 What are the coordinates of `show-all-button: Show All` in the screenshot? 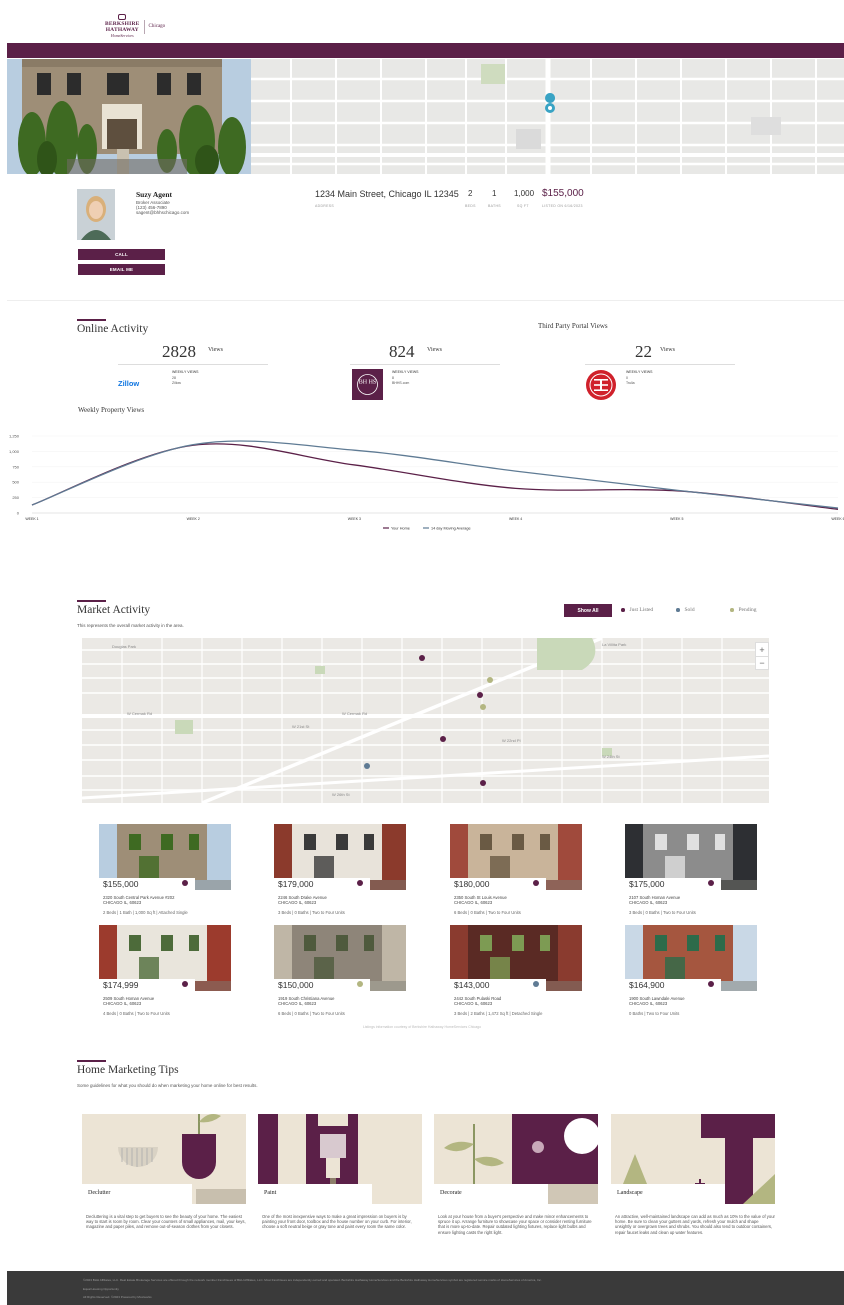 It's located at (588, 610).